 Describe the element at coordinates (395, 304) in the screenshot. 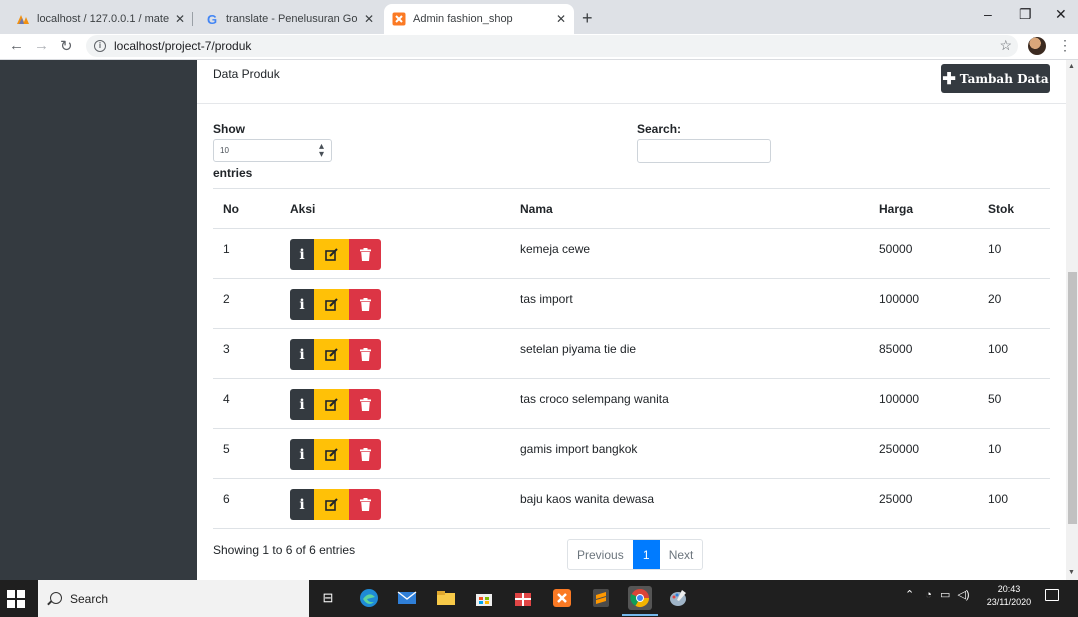

I see `cell-aksi: i` at that location.